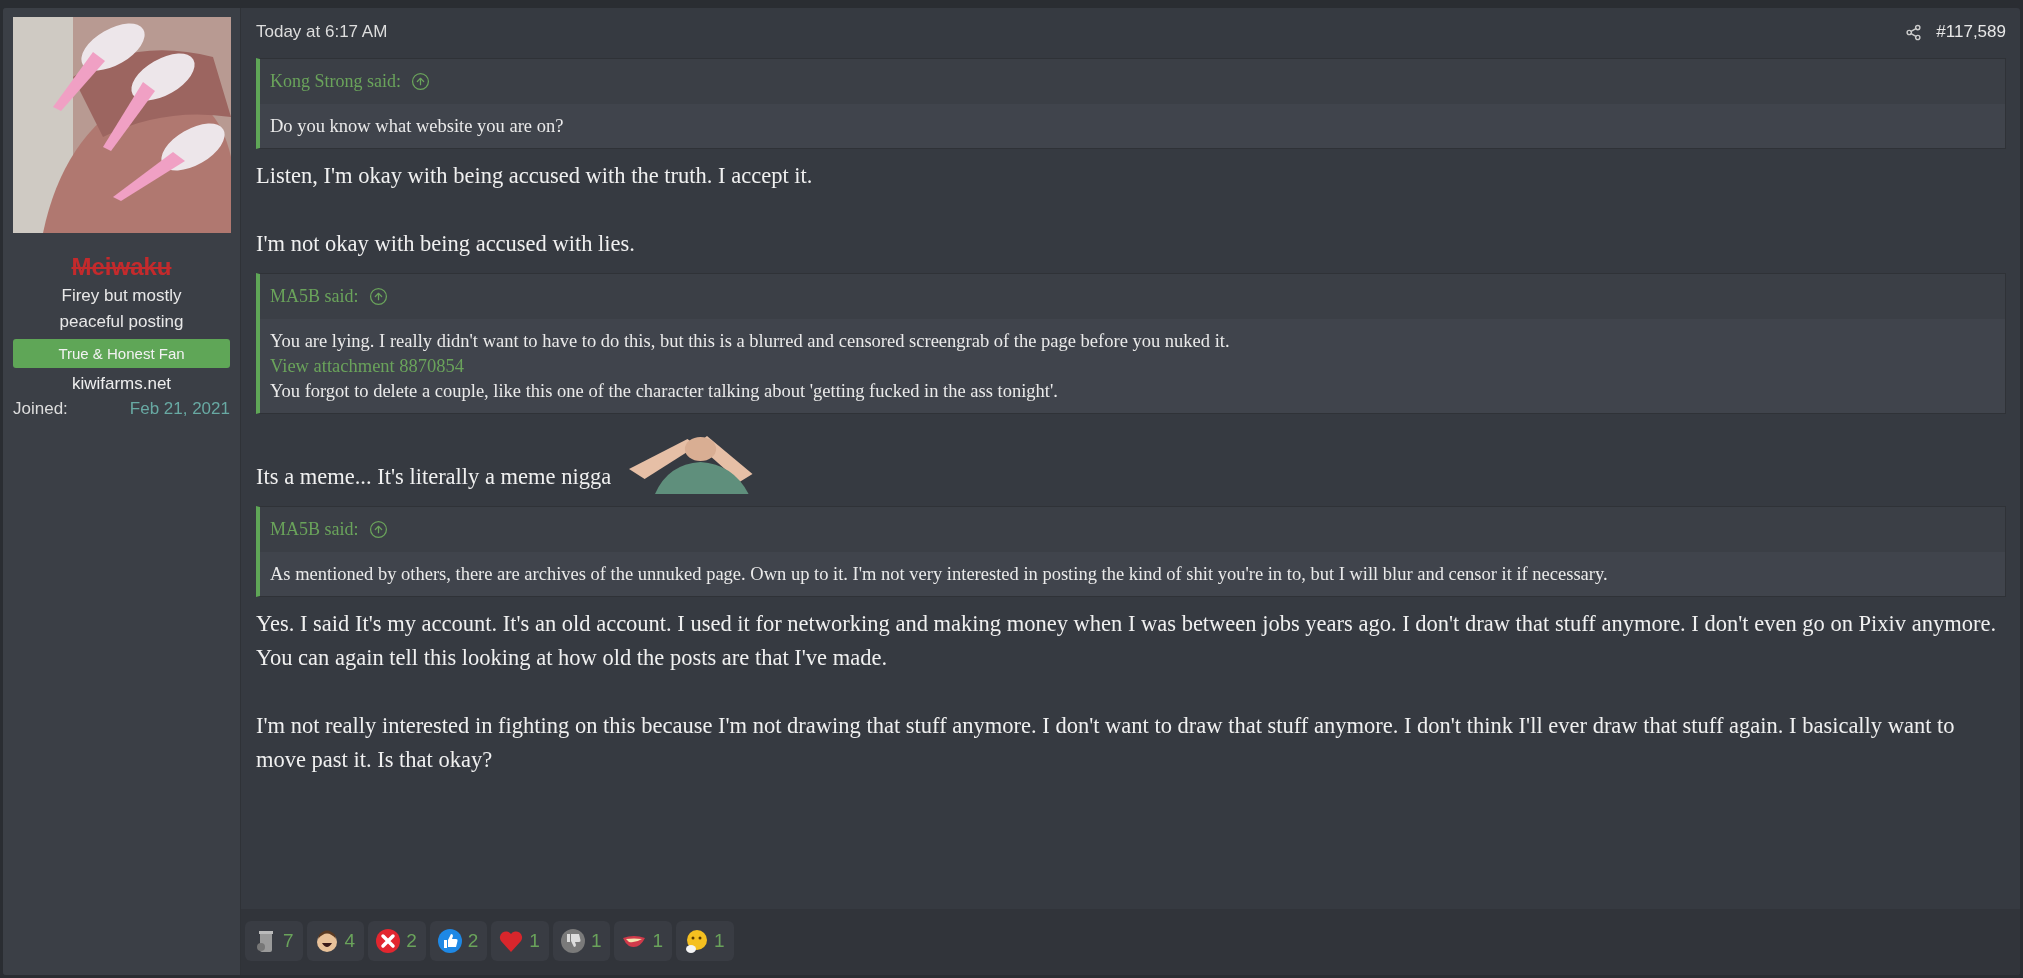 The width and height of the screenshot is (2023, 978). I want to click on user-banner: True & Honest Fan, so click(121, 353).